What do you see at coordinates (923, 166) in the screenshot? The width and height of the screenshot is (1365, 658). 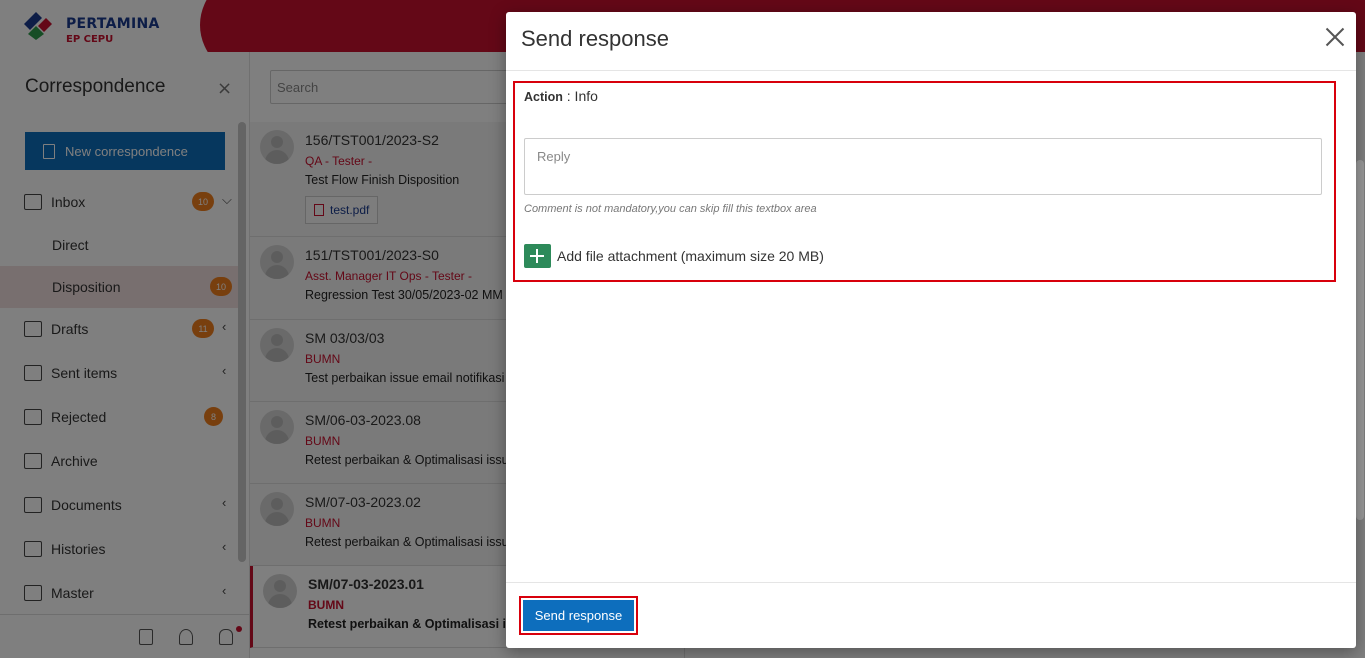 I see `reply-textarea: Reply` at bounding box center [923, 166].